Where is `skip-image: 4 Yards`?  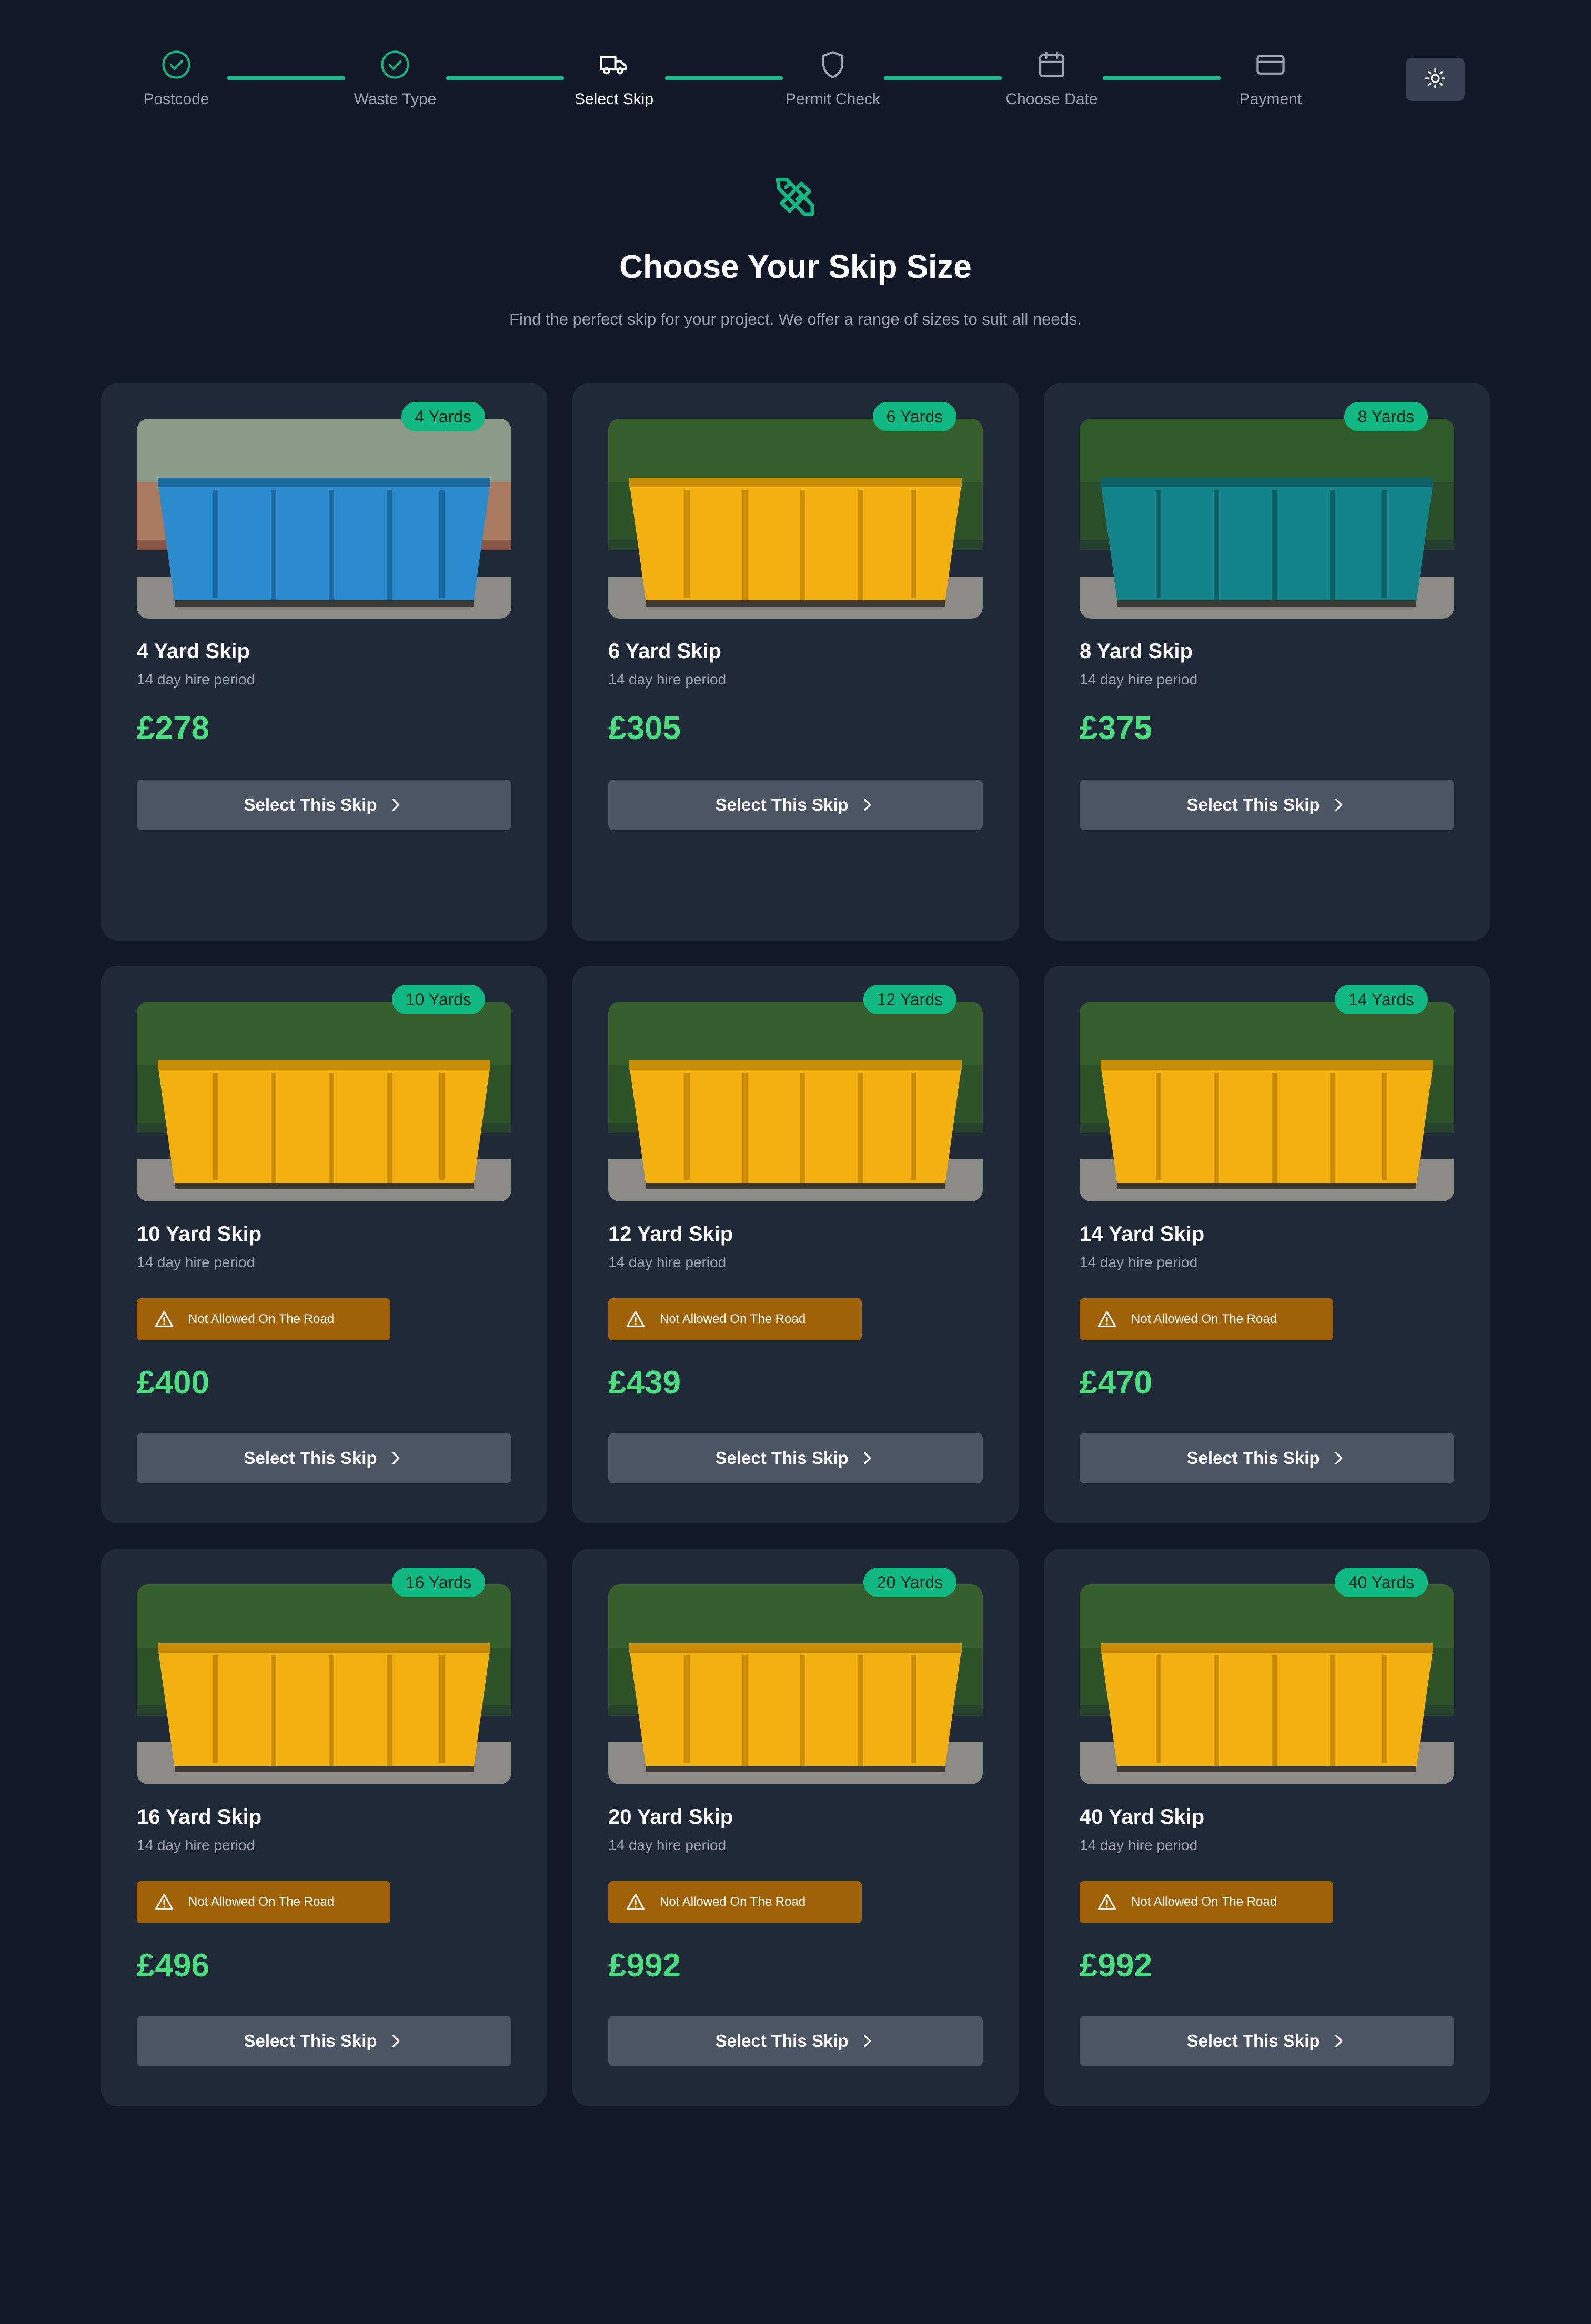
skip-image: 4 Yards is located at coordinates (324, 511).